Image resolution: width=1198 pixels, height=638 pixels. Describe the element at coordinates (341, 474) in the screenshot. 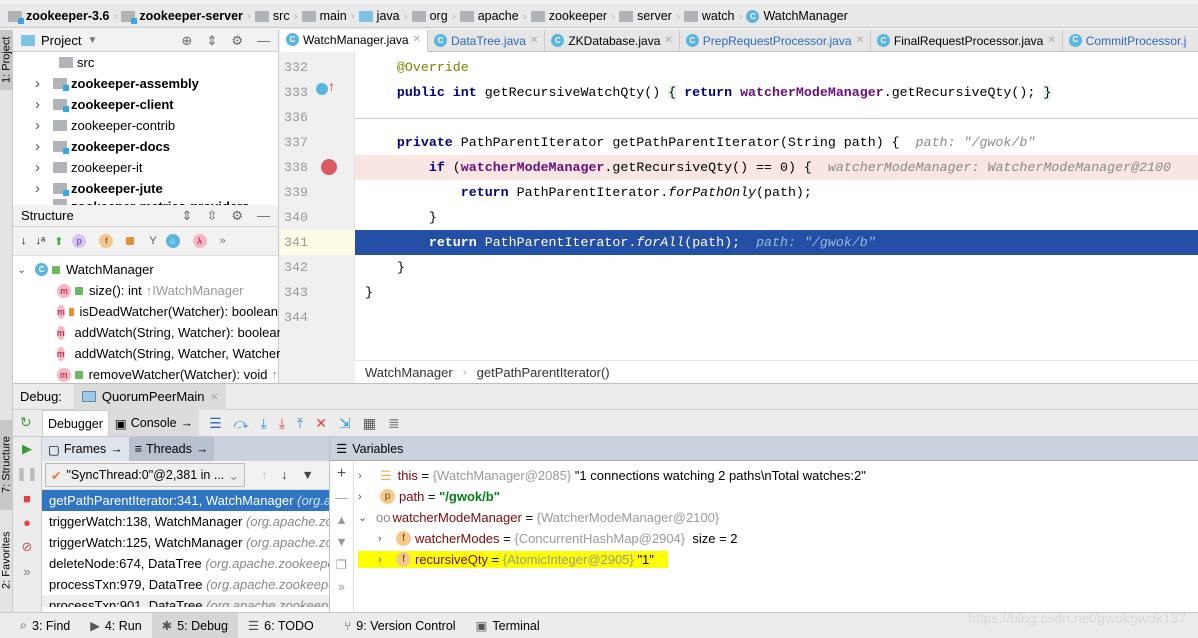

I see `add-watch-icon: +` at that location.